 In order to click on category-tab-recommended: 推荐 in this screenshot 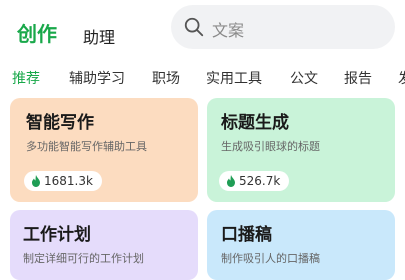, I will do `click(26, 78)`.